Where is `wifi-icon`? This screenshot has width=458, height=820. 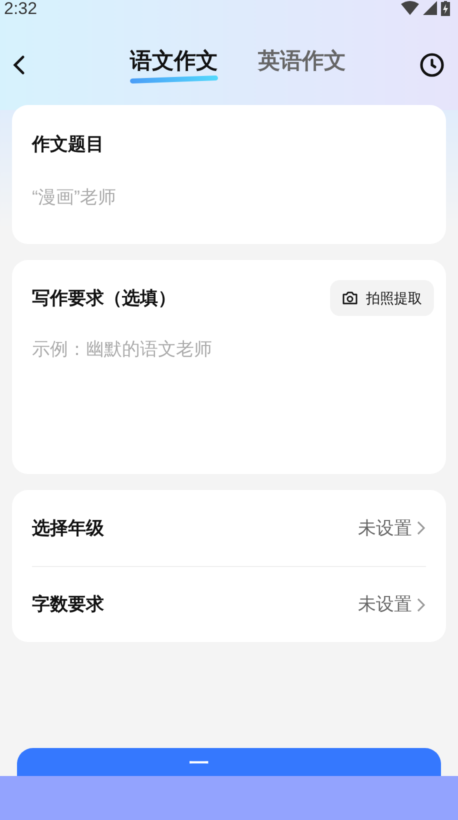 wifi-icon is located at coordinates (410, 8).